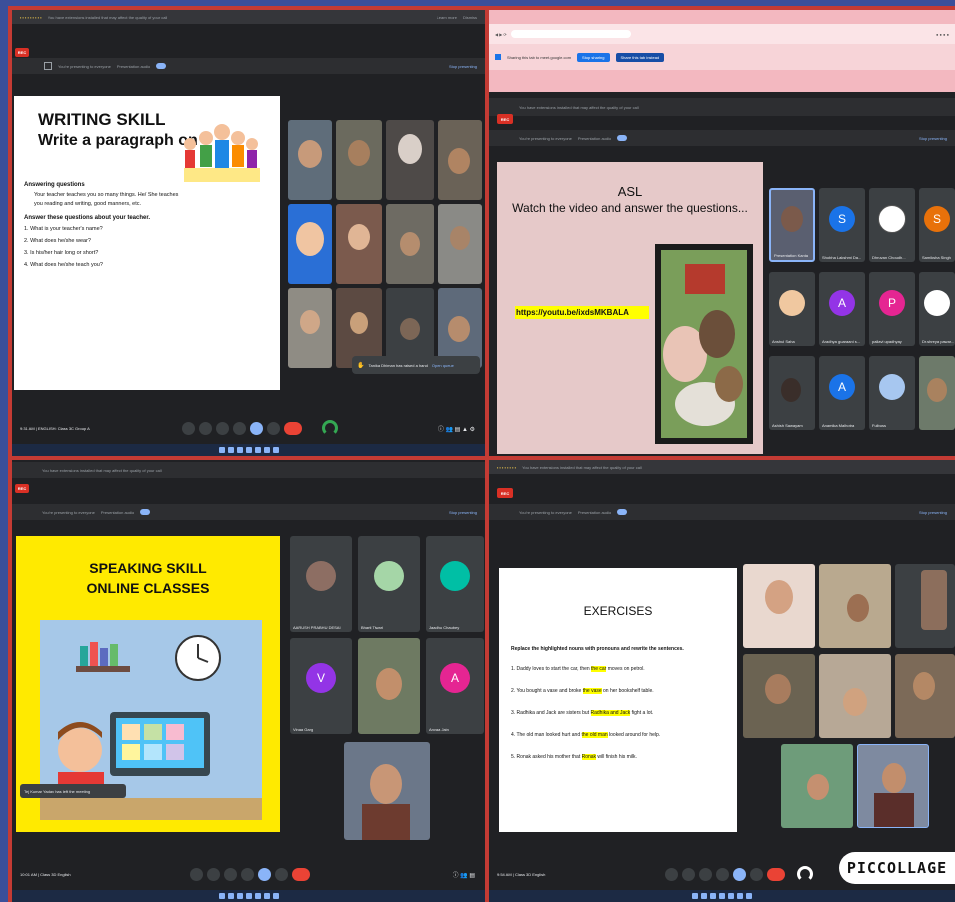  What do you see at coordinates (456, 428) in the screenshot?
I see `side-panel-icons: ⓘ 👥 ▤ ▲ ⚙` at bounding box center [456, 428].